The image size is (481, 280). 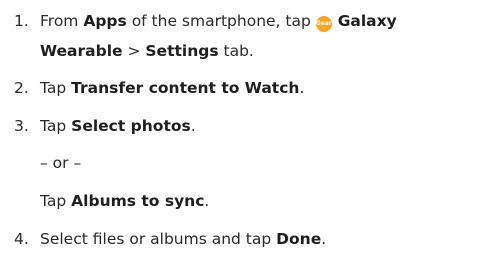 I want to click on albums-to-sync-label: Albums to sync, so click(x=138, y=201).